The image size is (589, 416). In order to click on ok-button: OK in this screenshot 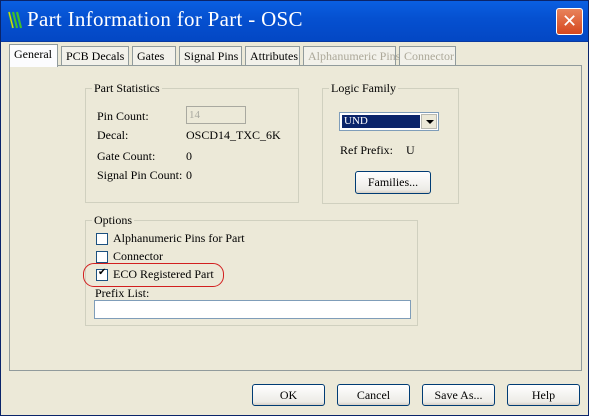, I will do `click(288, 395)`.